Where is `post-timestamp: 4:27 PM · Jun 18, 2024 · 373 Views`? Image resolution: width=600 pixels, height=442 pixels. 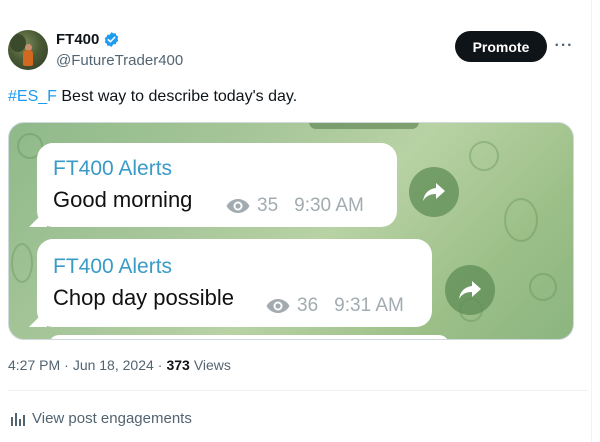 post-timestamp: 4:27 PM · Jun 18, 2024 · 373 Views is located at coordinates (119, 365).